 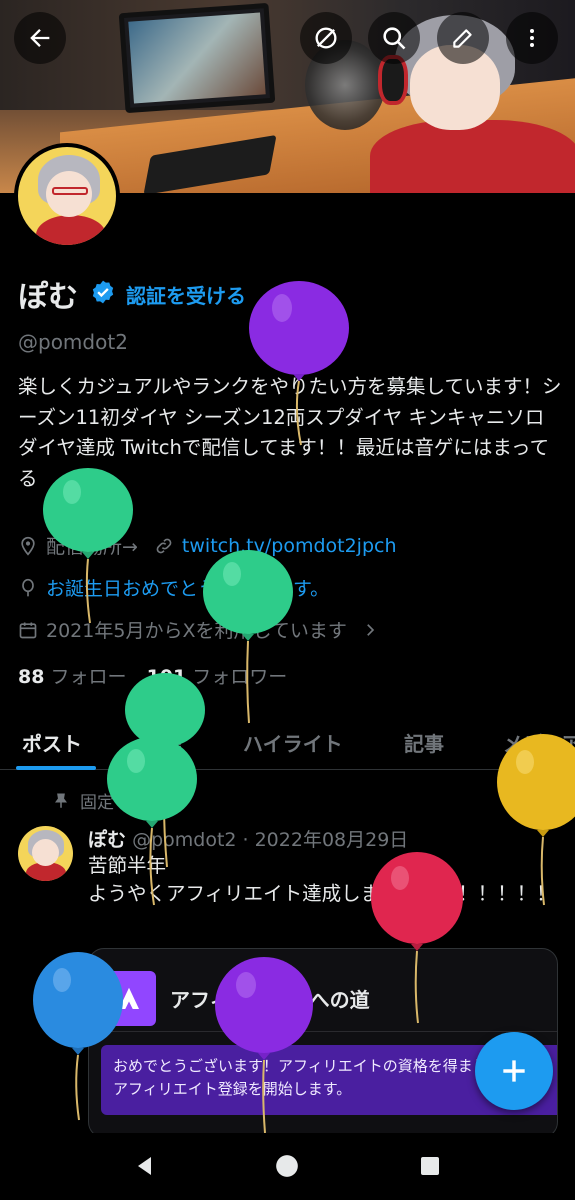 What do you see at coordinates (323, 1031) in the screenshot?
I see `card-divider` at bounding box center [323, 1031].